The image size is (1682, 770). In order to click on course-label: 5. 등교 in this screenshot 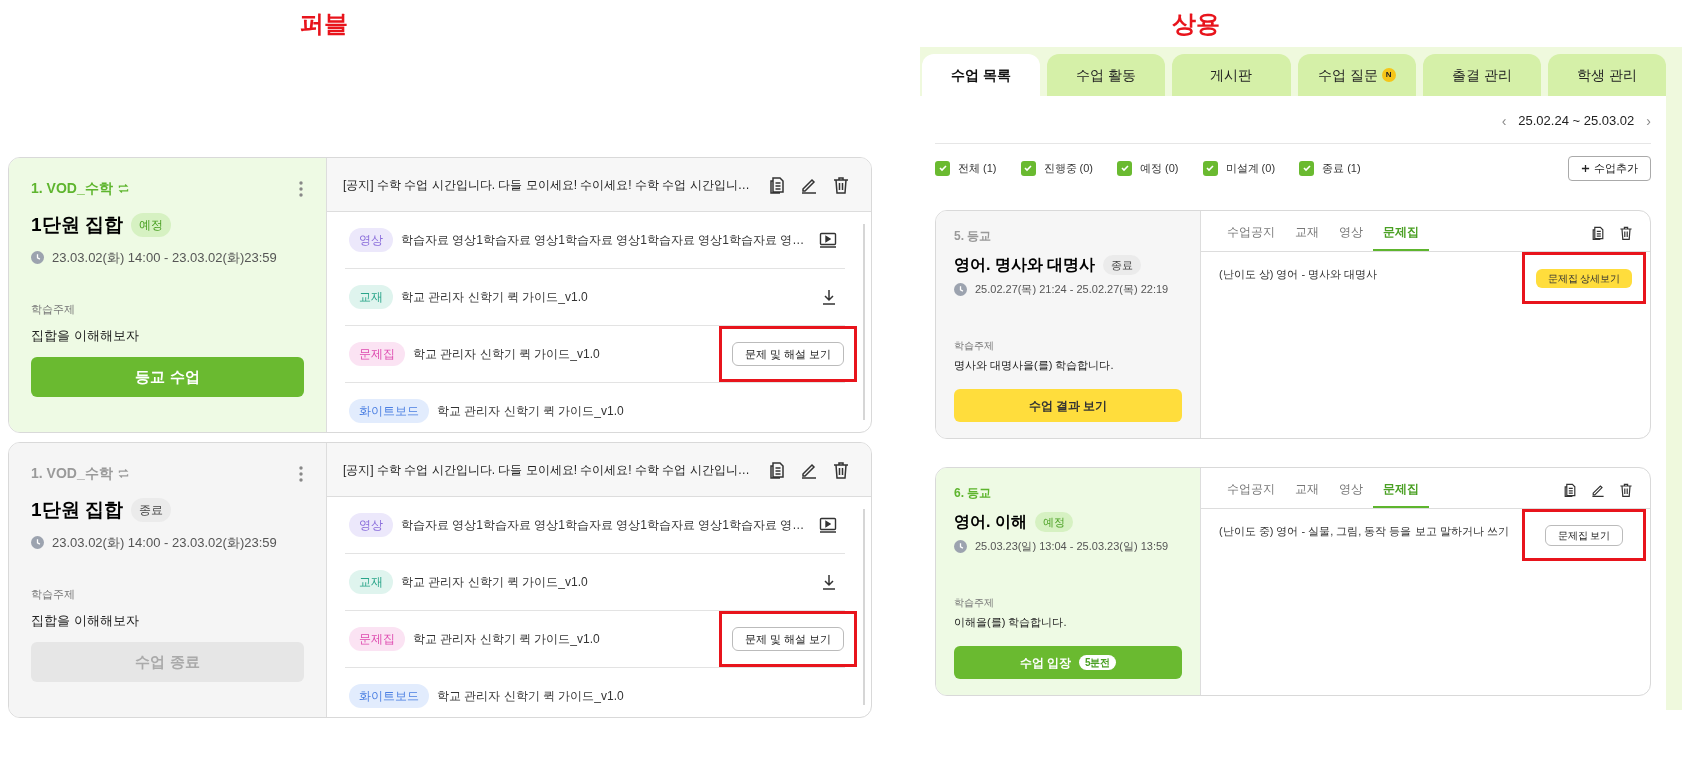, I will do `click(973, 236)`.